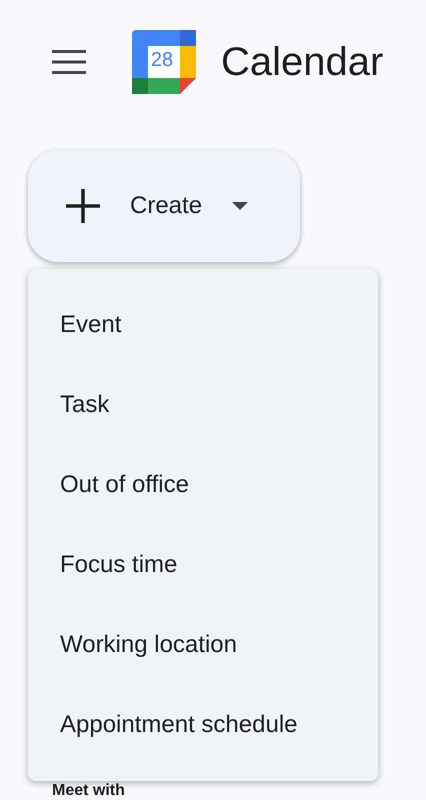 Image resolution: width=426 pixels, height=800 pixels. I want to click on menu-item: Out of office, so click(203, 485).